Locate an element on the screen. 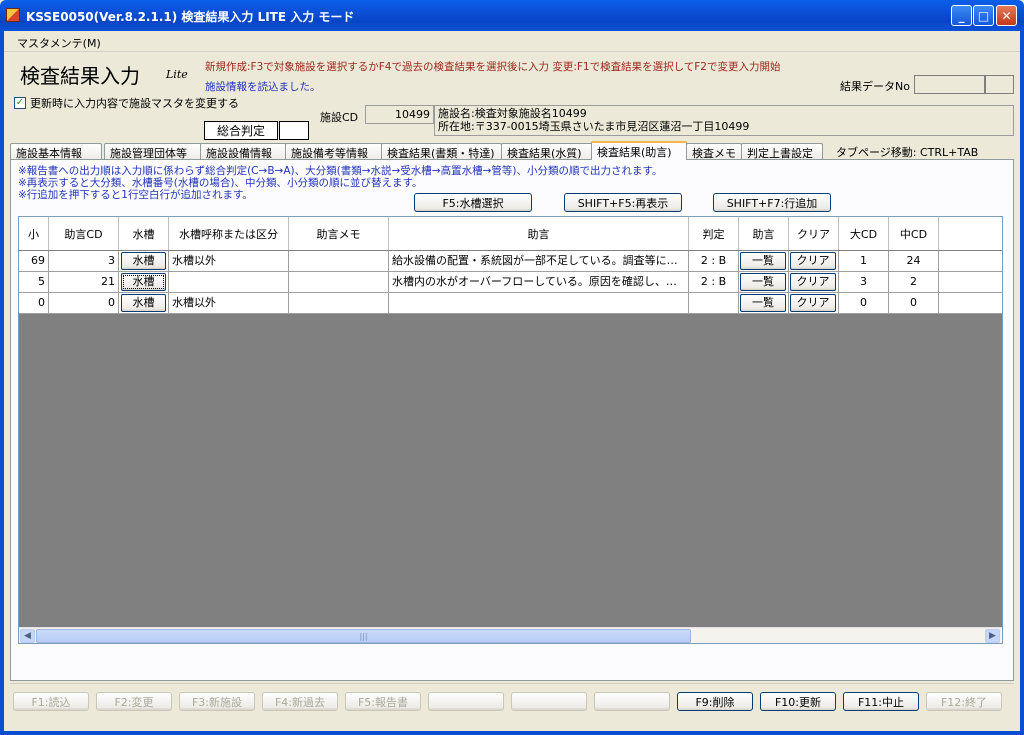 This screenshot has height=735, width=1024. table-row: 0 0 水槽 水槽以外 一覧 クリア 0 0 is located at coordinates (510, 303).